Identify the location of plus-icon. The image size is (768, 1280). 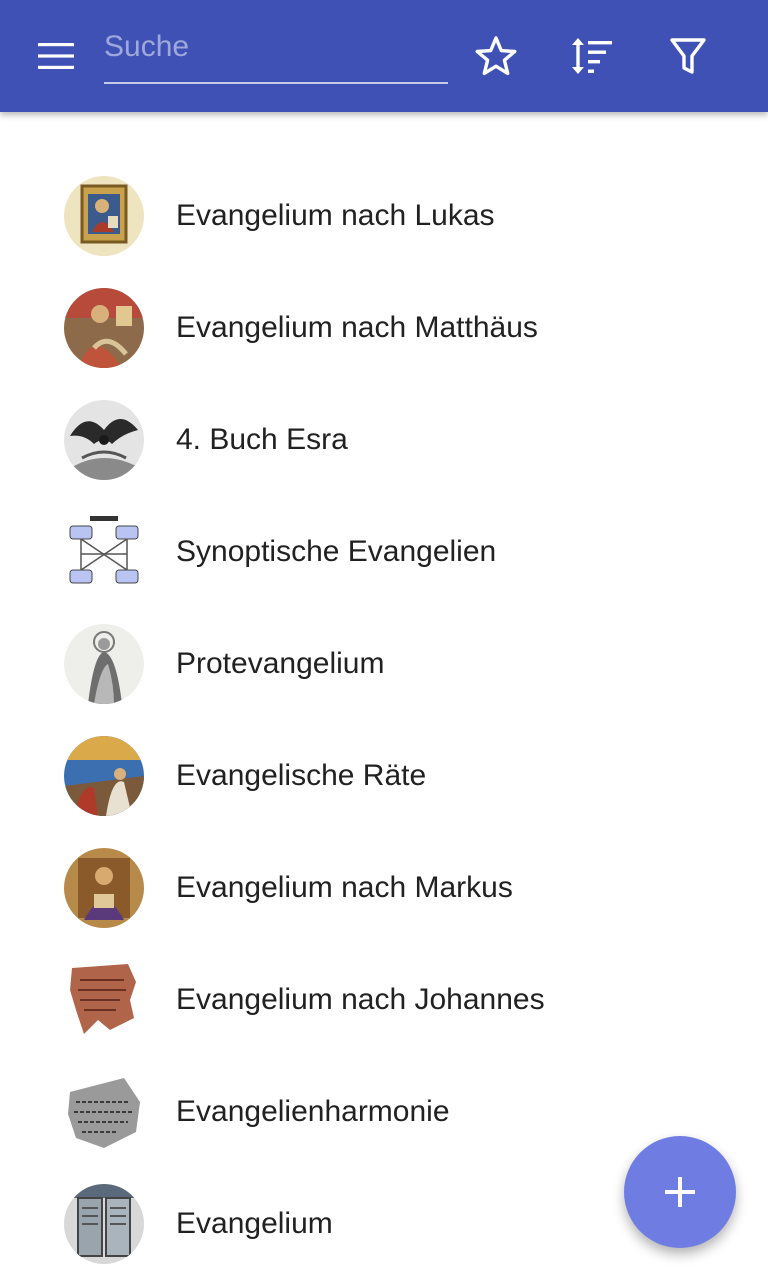
(680, 1192).